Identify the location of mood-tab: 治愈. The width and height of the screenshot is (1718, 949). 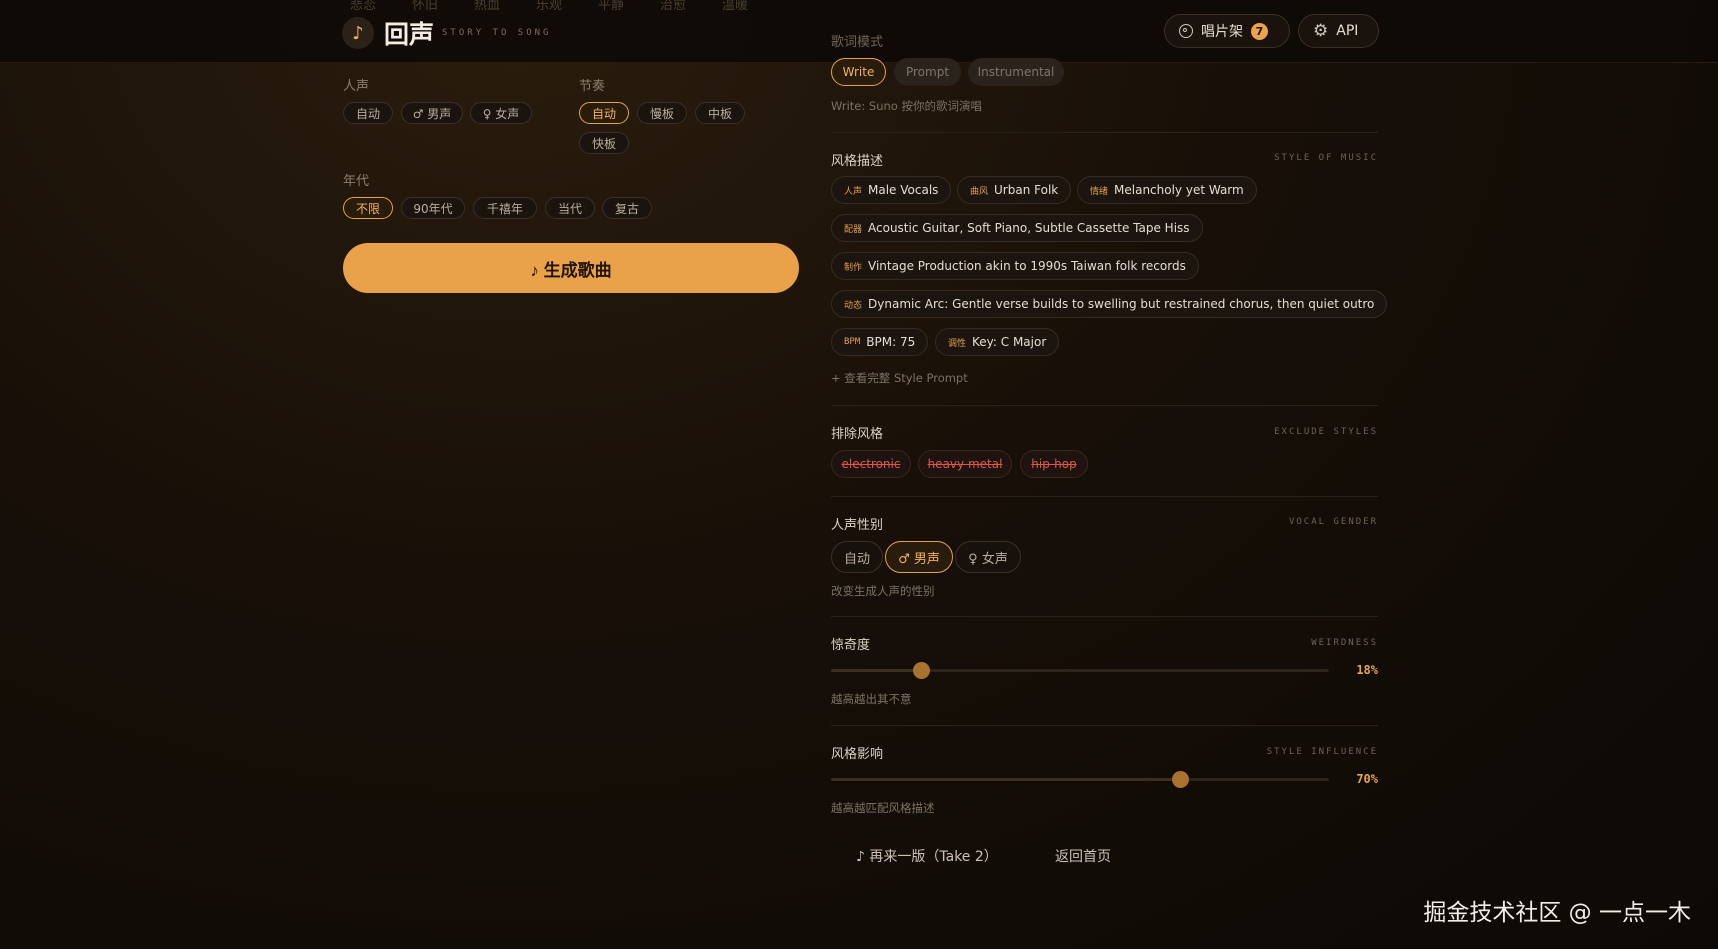
(676, 6).